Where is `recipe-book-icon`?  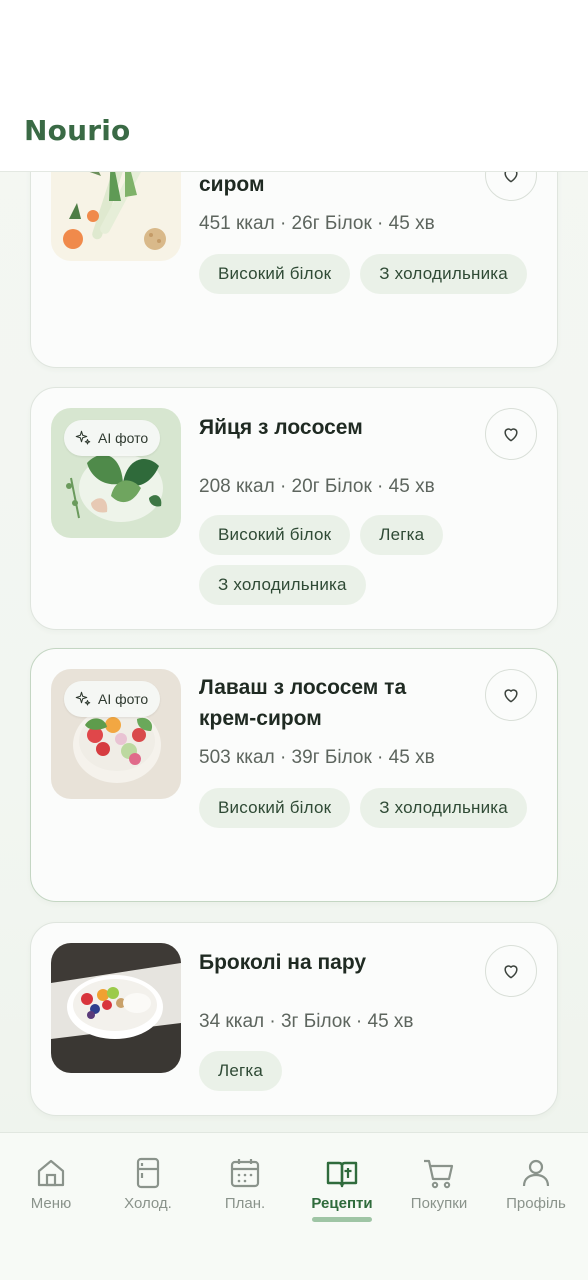
recipe-book-icon is located at coordinates (342, 1174).